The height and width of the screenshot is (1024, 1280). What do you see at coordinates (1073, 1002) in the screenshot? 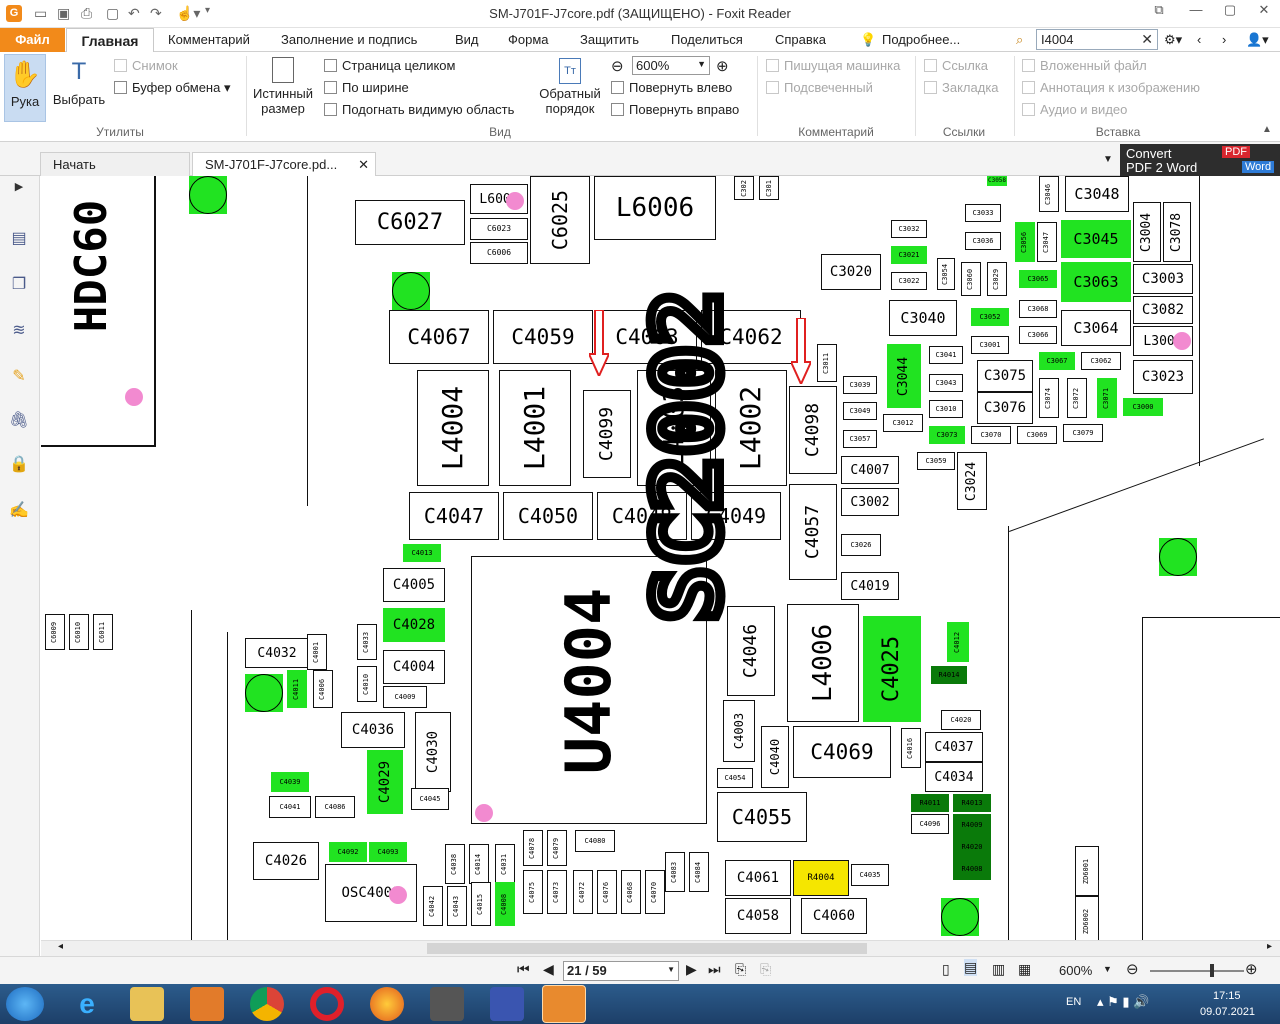
I see `language-indicator: EN` at bounding box center [1073, 1002].